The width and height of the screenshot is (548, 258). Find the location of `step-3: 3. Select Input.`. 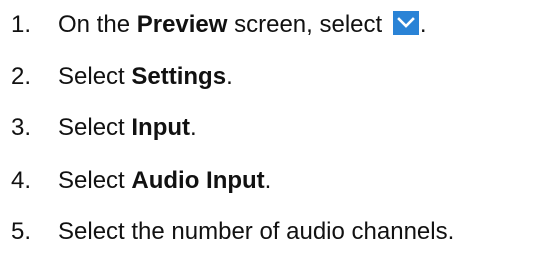

step-3: 3. Select Input. is located at coordinates (98, 128).